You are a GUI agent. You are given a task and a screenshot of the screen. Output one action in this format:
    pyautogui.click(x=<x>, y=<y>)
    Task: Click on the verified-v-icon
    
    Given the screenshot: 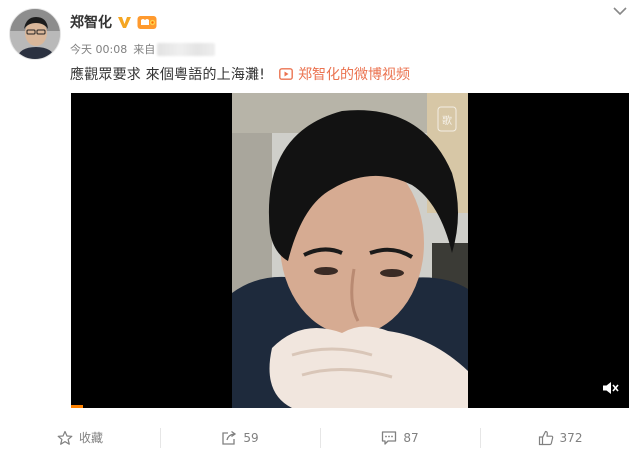 What is the action you would take?
    pyautogui.click(x=124, y=22)
    